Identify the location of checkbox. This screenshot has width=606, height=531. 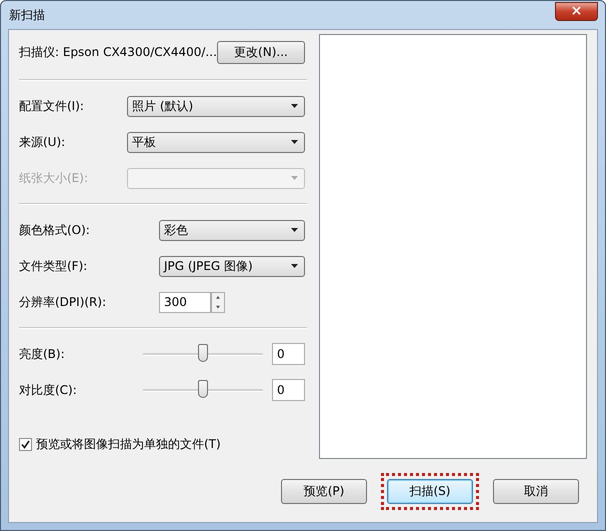
(25, 444).